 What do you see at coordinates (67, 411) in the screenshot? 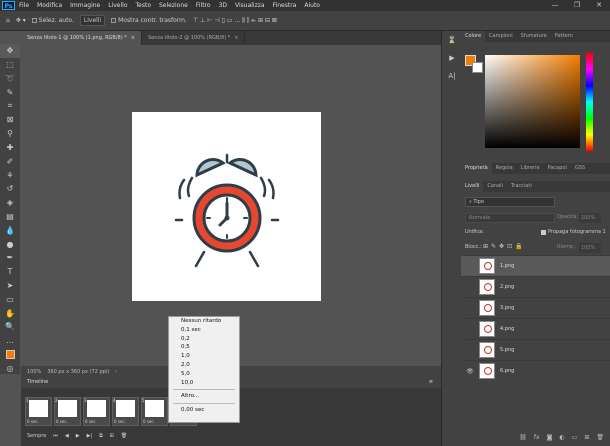
I see `timeline-frame-2: 20 sec.` at bounding box center [67, 411].